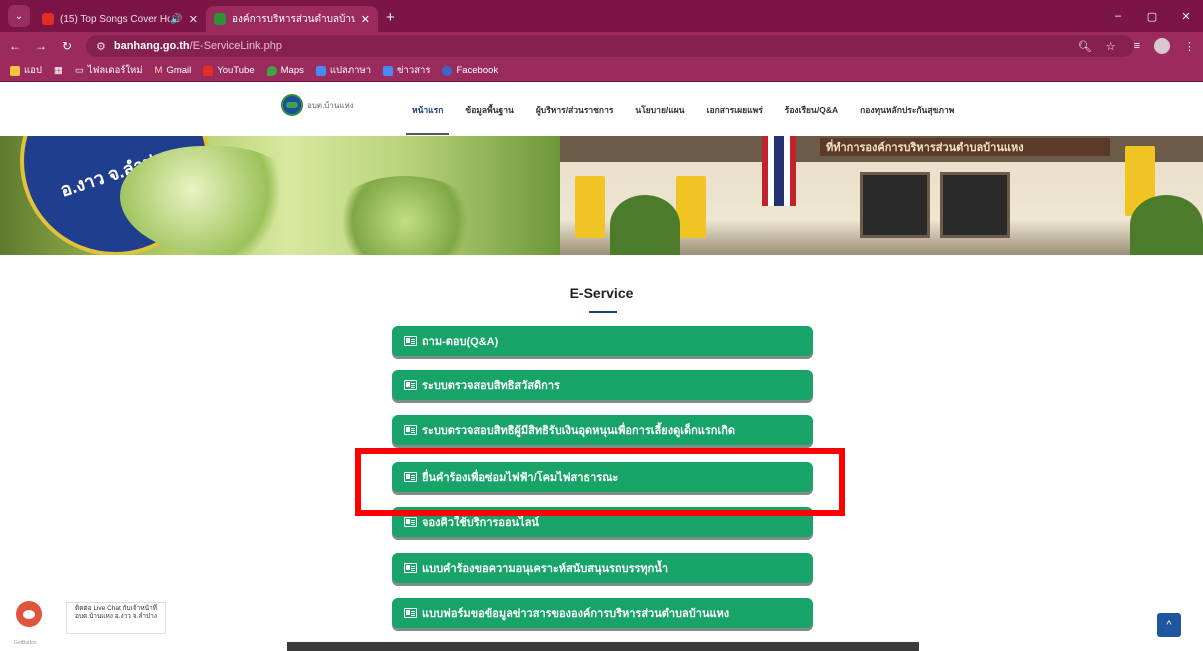 This screenshot has height=651, width=1203. Describe the element at coordinates (779, 171) in the screenshot. I see `thai-flag` at that location.